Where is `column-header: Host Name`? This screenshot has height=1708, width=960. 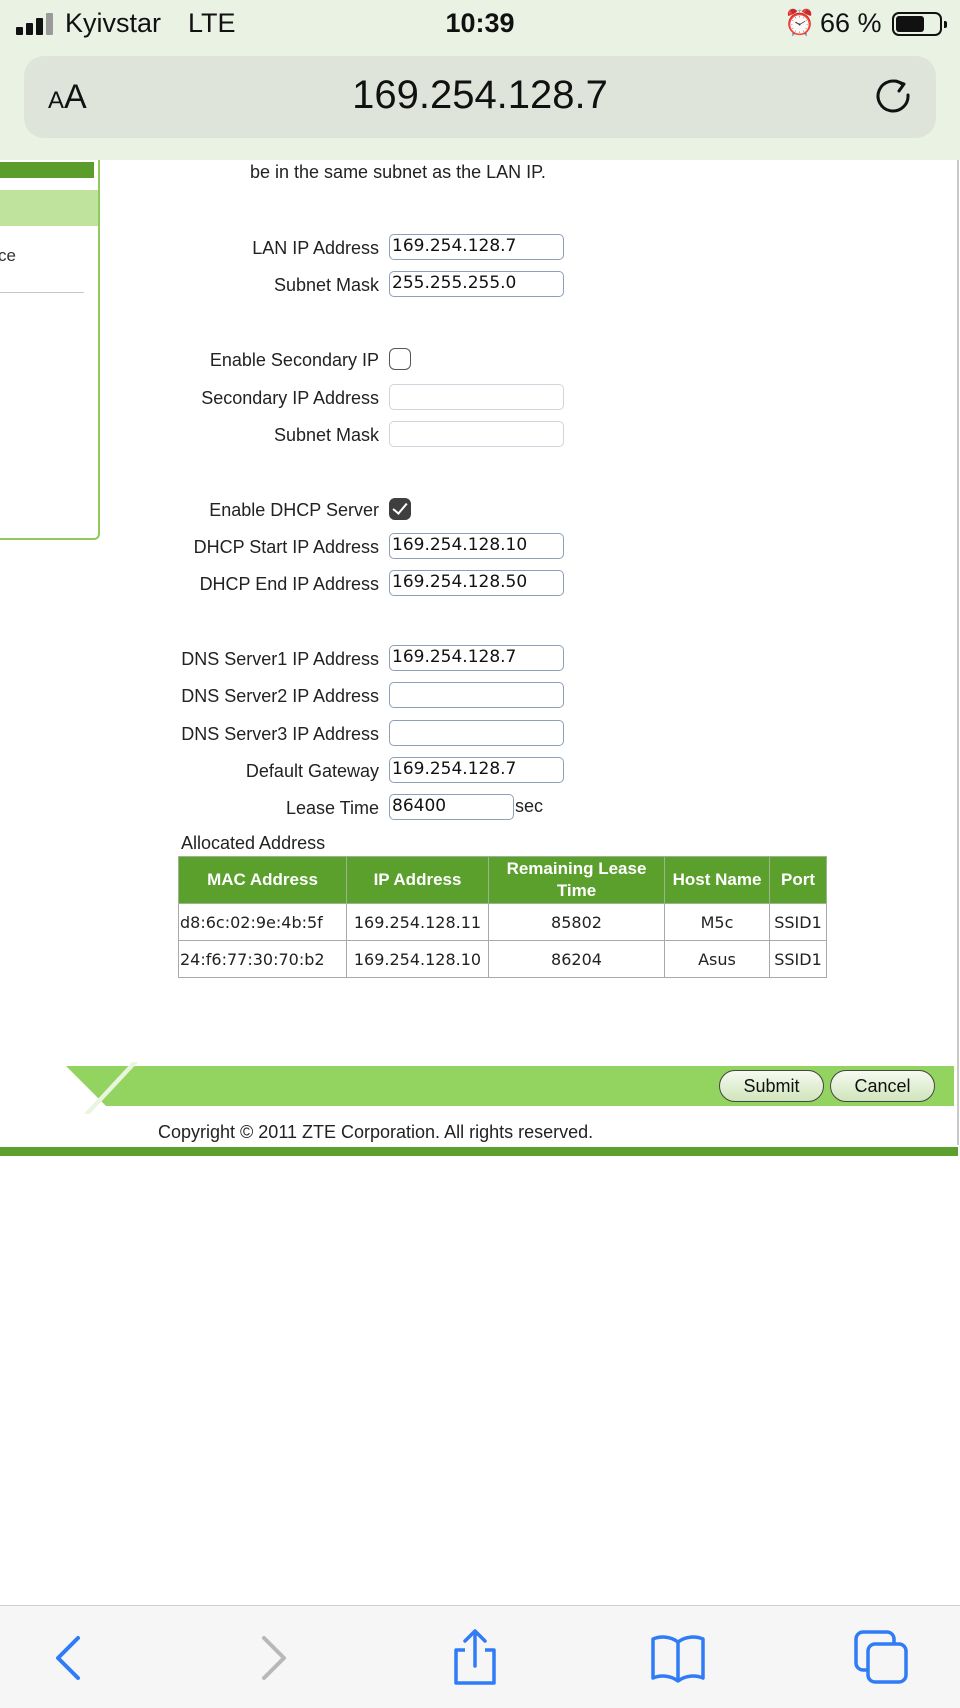 column-header: Host Name is located at coordinates (717, 880).